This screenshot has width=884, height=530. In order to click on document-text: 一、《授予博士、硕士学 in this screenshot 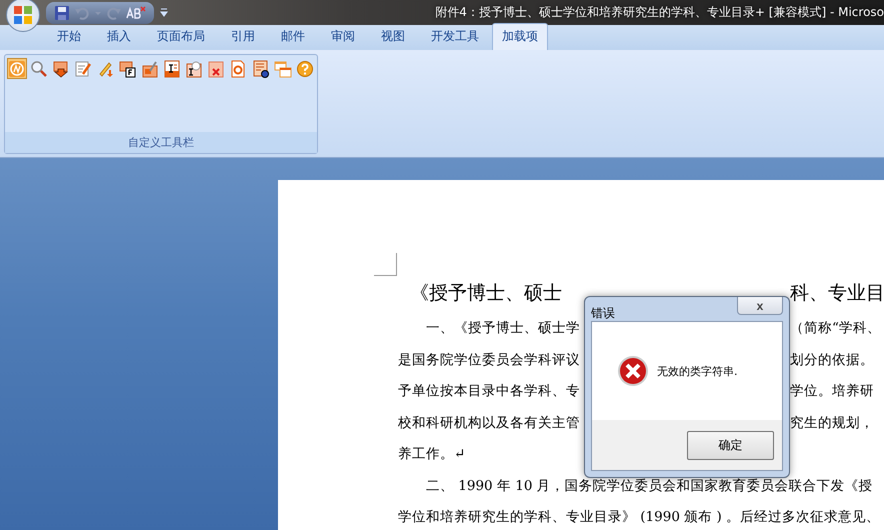, I will do `click(503, 328)`.